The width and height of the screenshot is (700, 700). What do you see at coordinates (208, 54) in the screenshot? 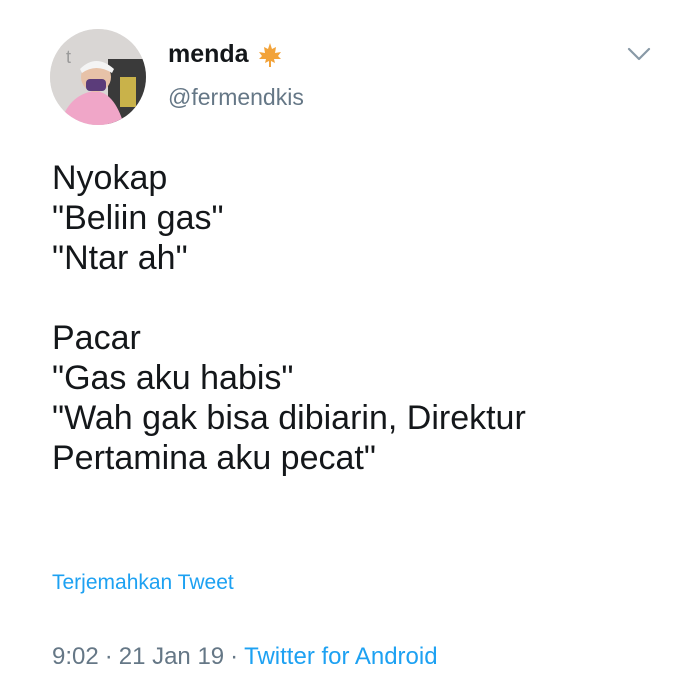
I see `user-display-name: menda` at bounding box center [208, 54].